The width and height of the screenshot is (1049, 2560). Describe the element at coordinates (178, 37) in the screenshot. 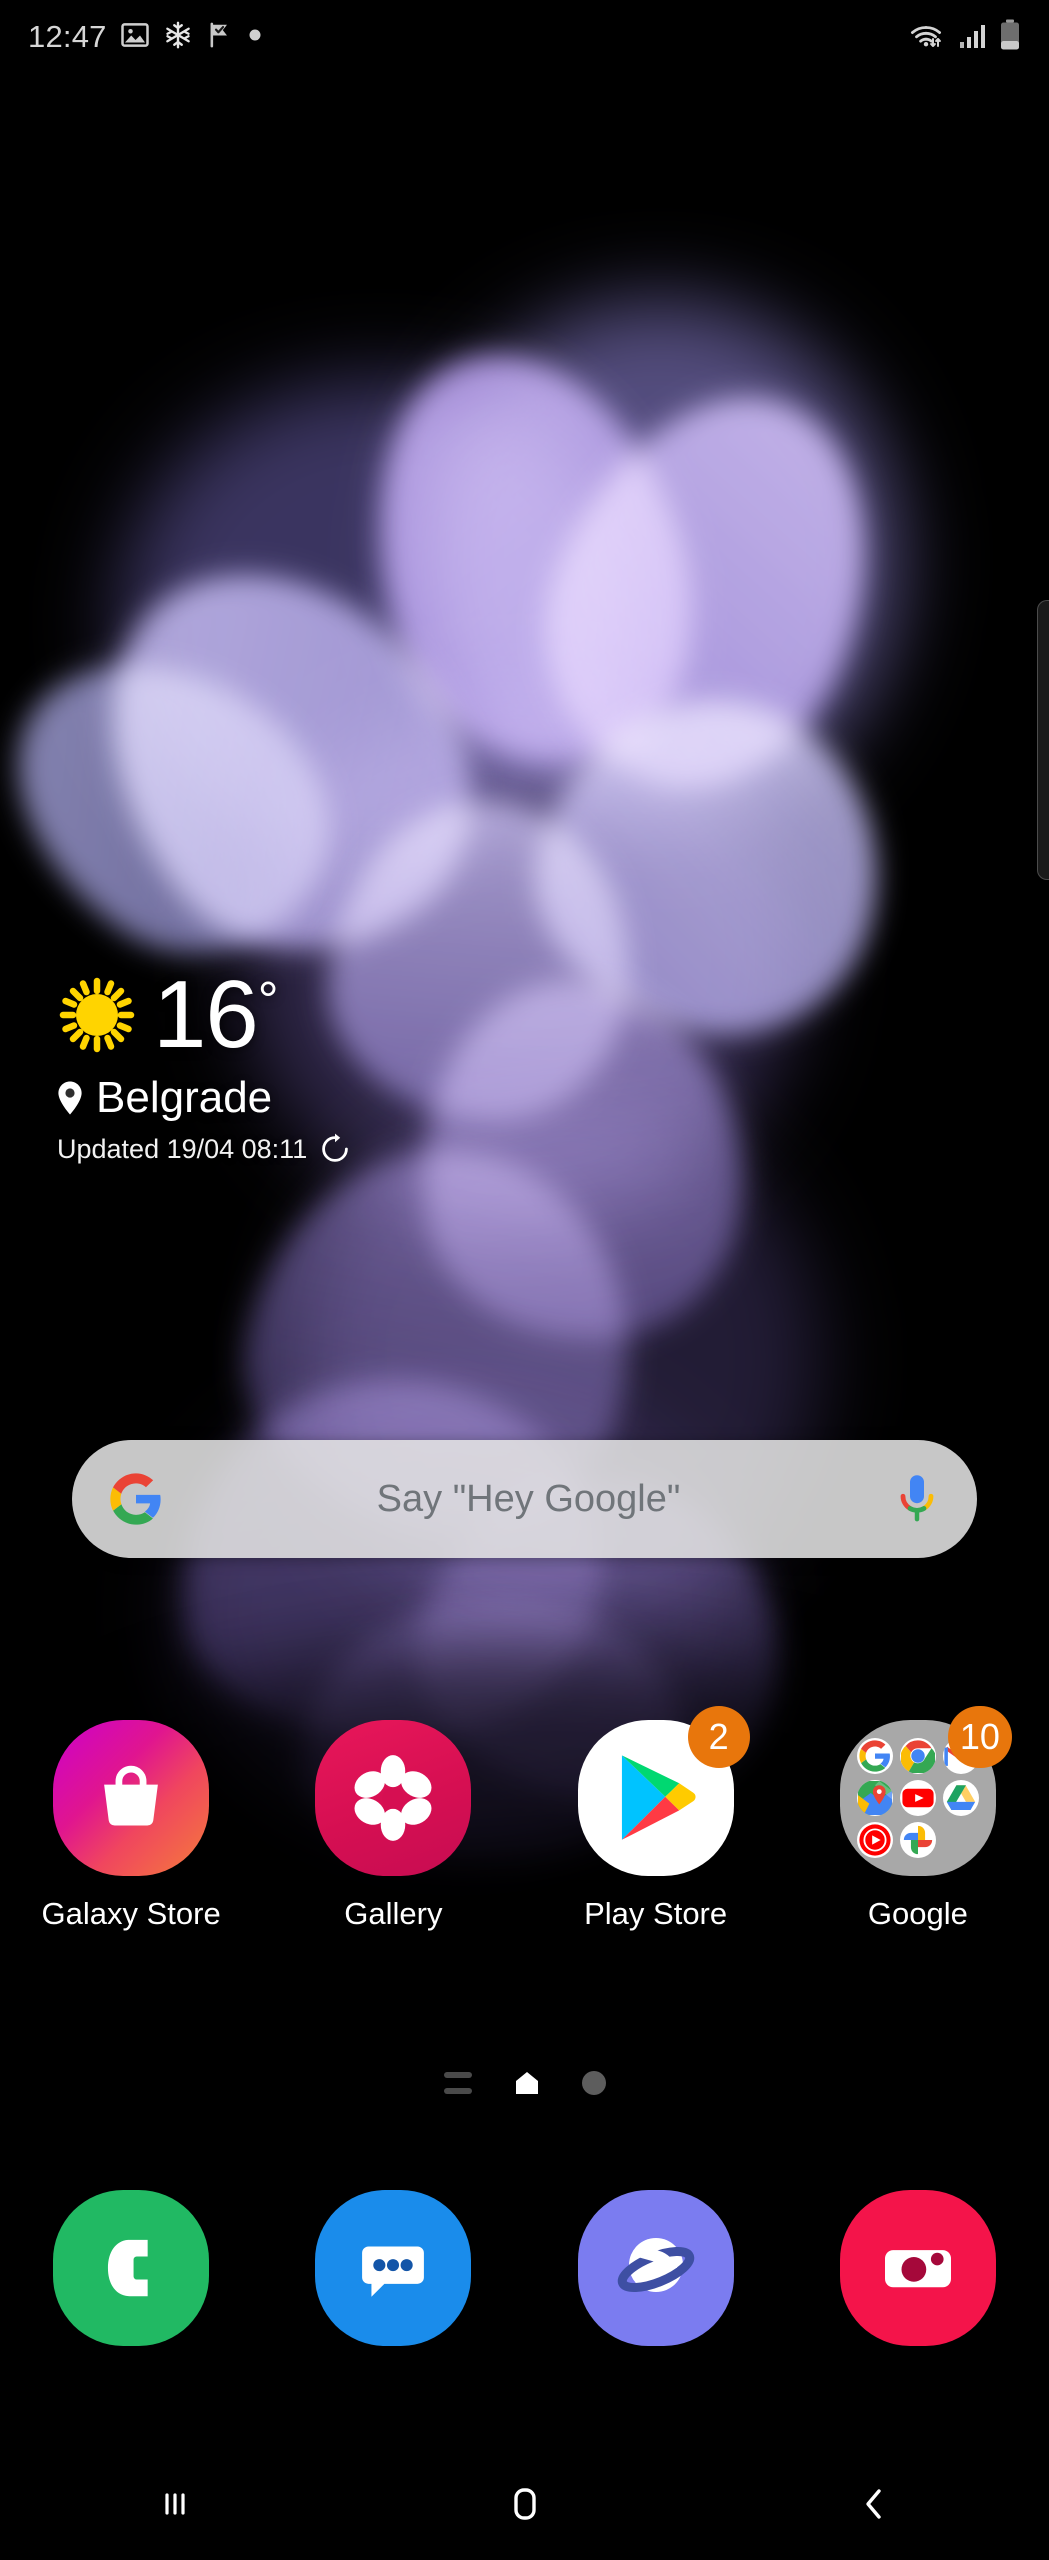

I see `snowflake-icon` at that location.